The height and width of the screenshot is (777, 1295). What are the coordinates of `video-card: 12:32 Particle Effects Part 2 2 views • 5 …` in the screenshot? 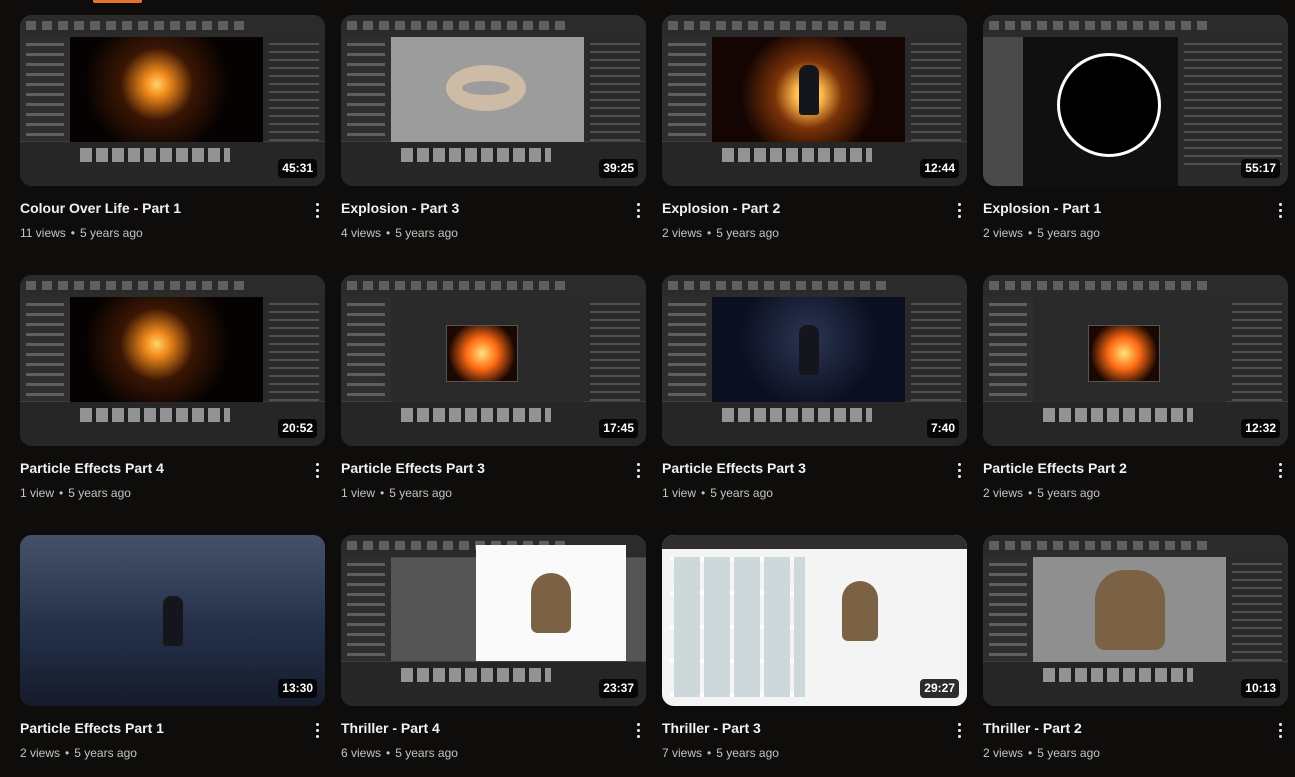 It's located at (1135, 390).